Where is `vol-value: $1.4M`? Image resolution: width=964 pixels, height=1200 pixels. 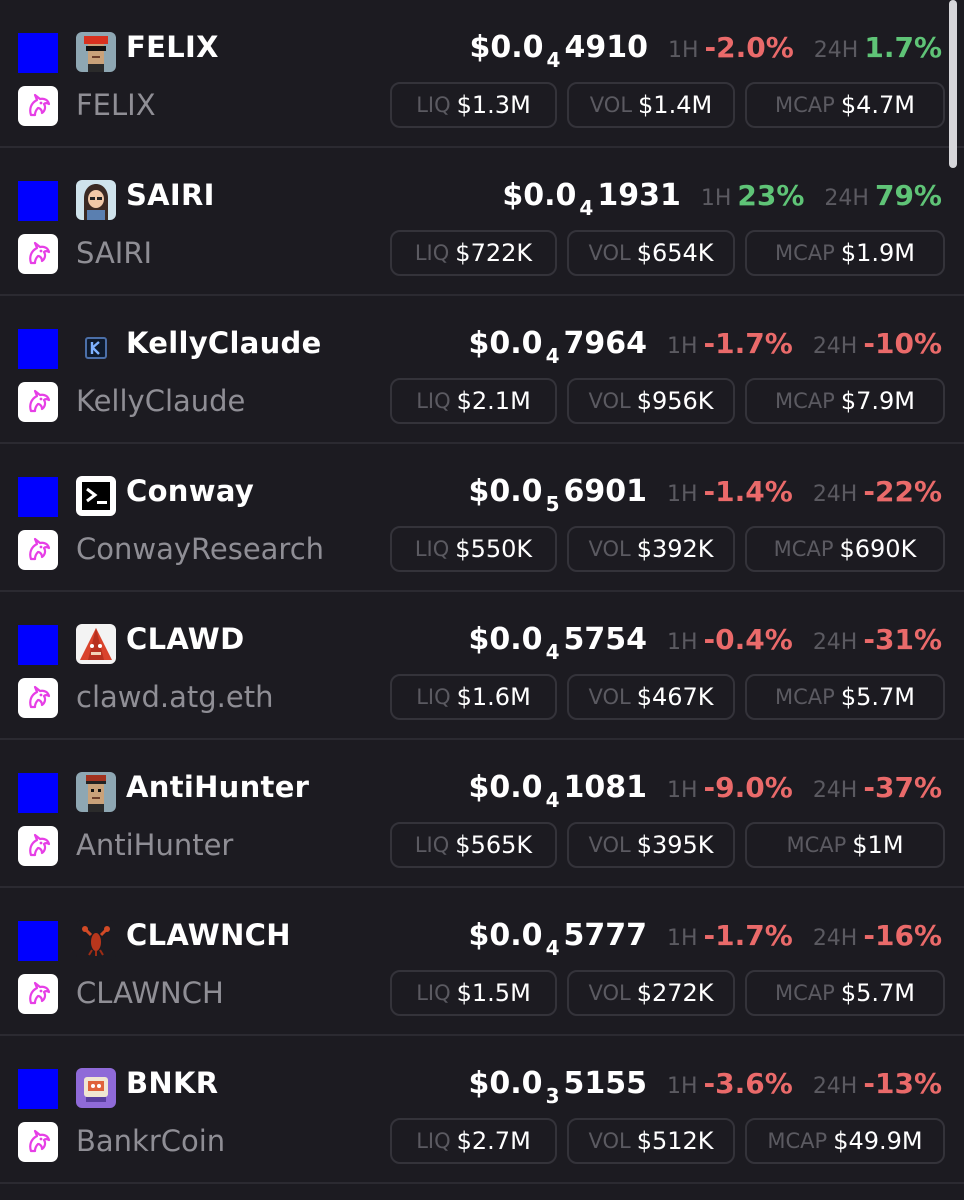 vol-value: $1.4M is located at coordinates (675, 105).